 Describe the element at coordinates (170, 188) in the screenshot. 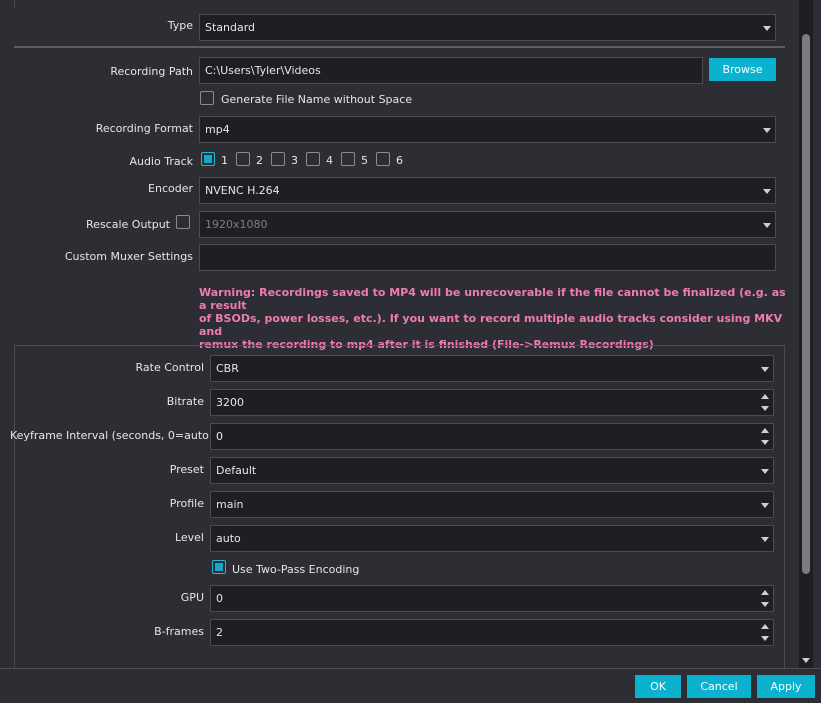

I see `encoder-label: Encoder` at that location.